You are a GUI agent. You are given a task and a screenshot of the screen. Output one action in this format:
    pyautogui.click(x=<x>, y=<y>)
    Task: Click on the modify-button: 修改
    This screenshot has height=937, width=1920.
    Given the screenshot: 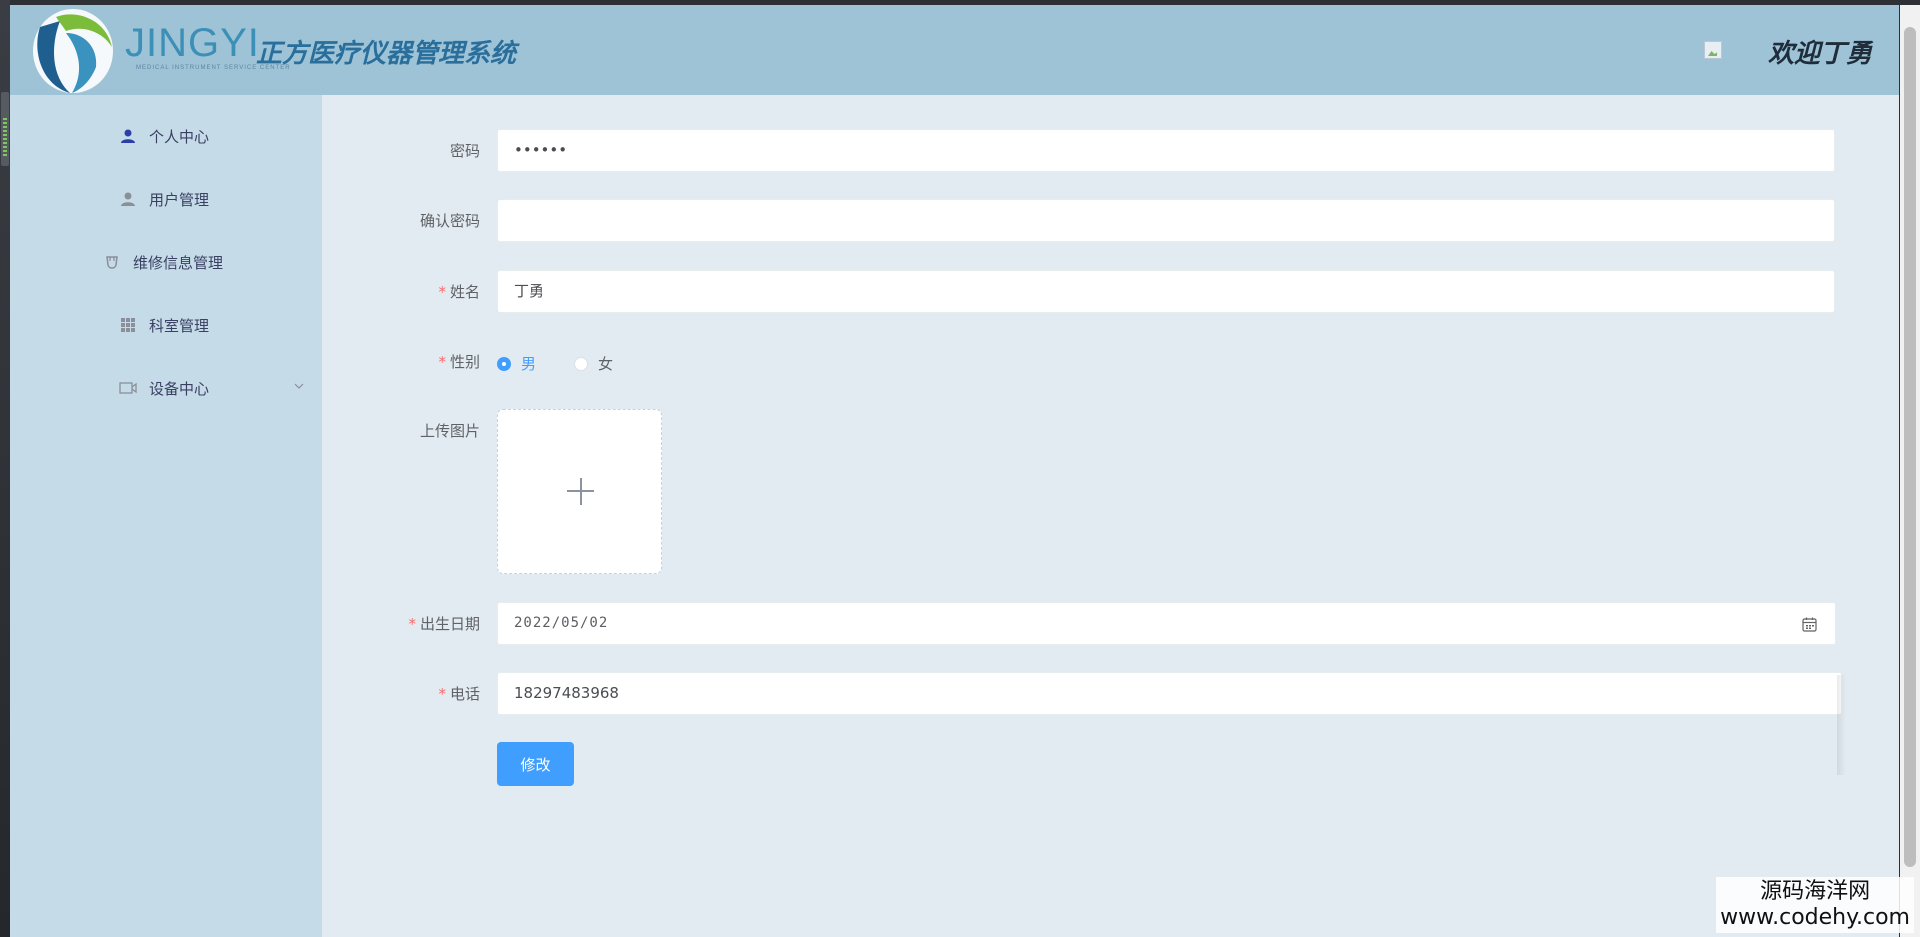 What is the action you would take?
    pyautogui.click(x=535, y=764)
    